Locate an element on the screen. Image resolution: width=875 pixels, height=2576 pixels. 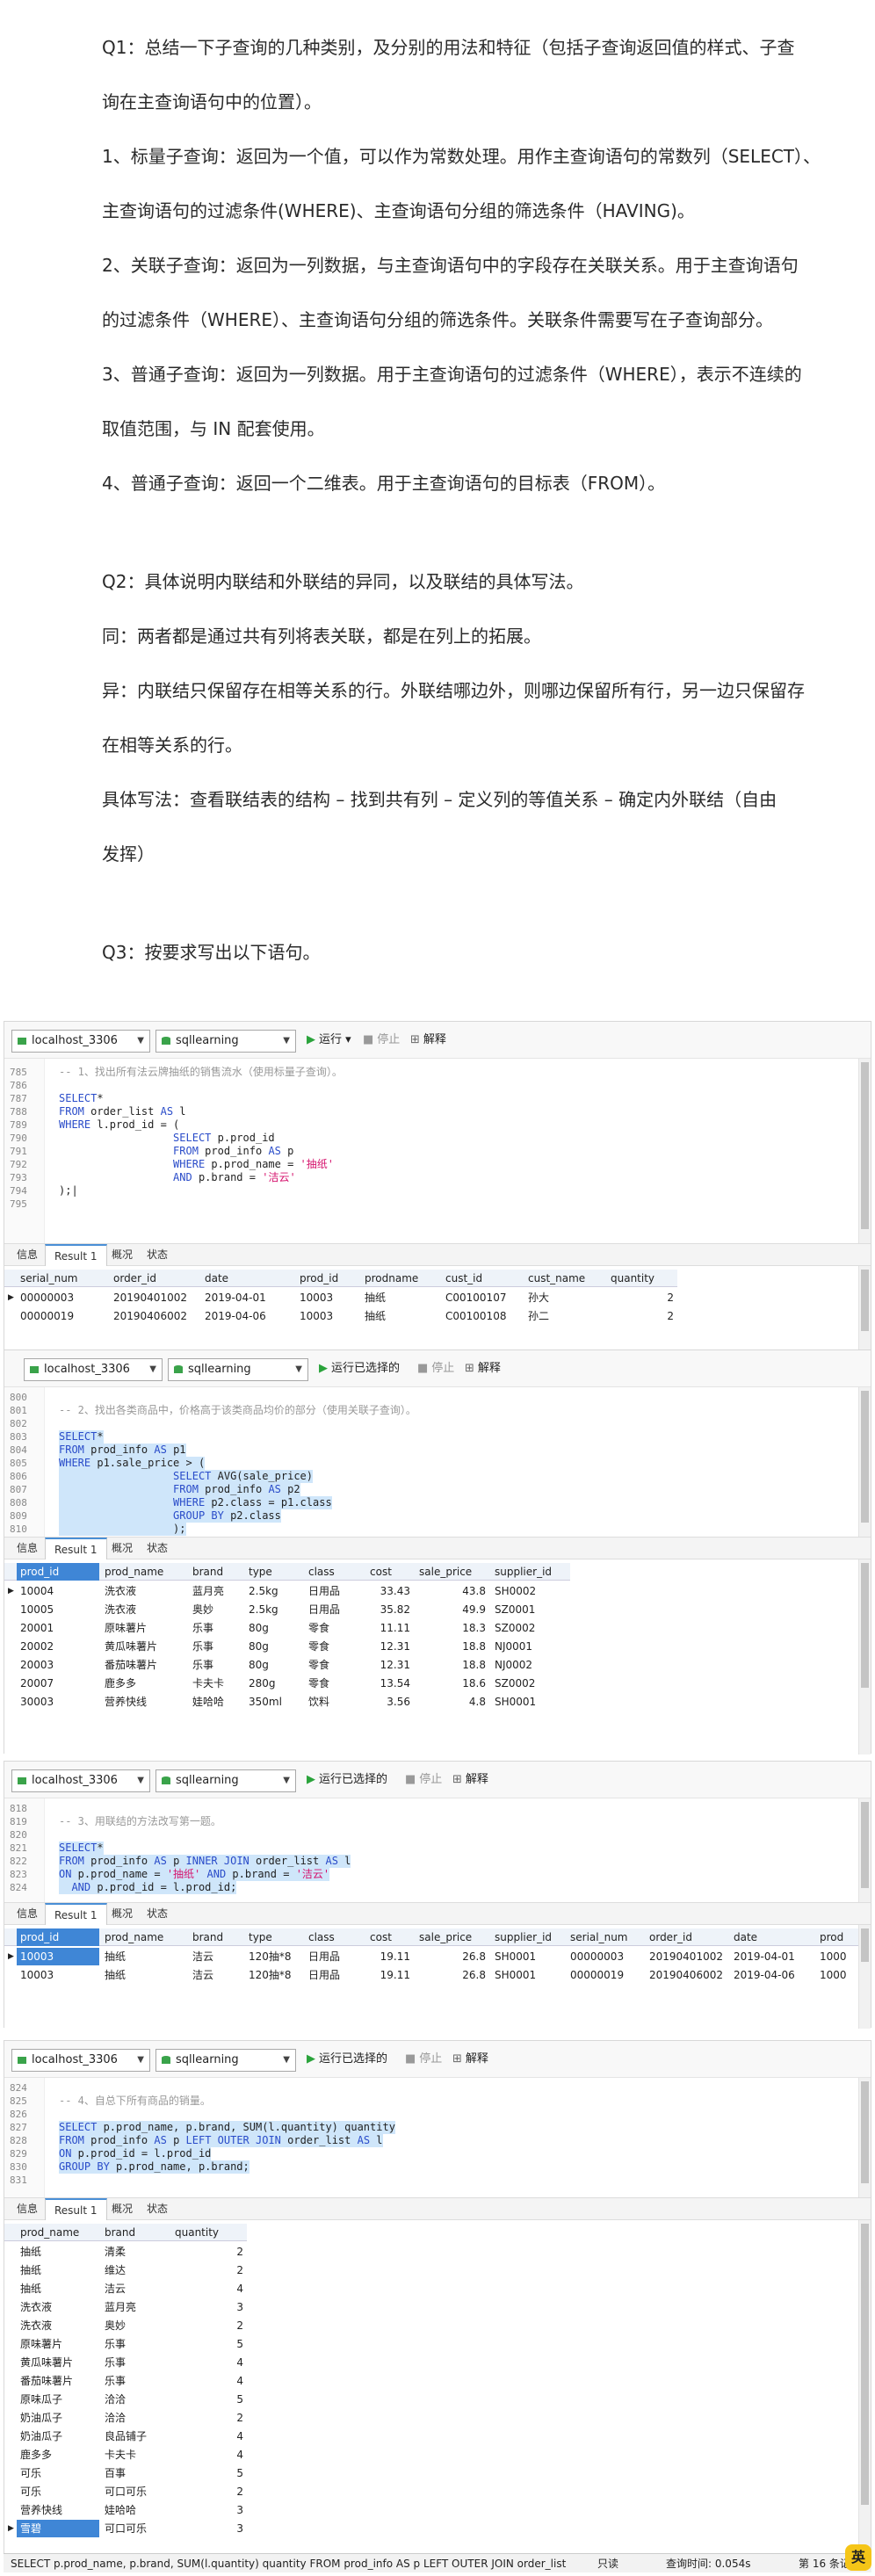
table-cell: 20007 is located at coordinates (58, 1683).